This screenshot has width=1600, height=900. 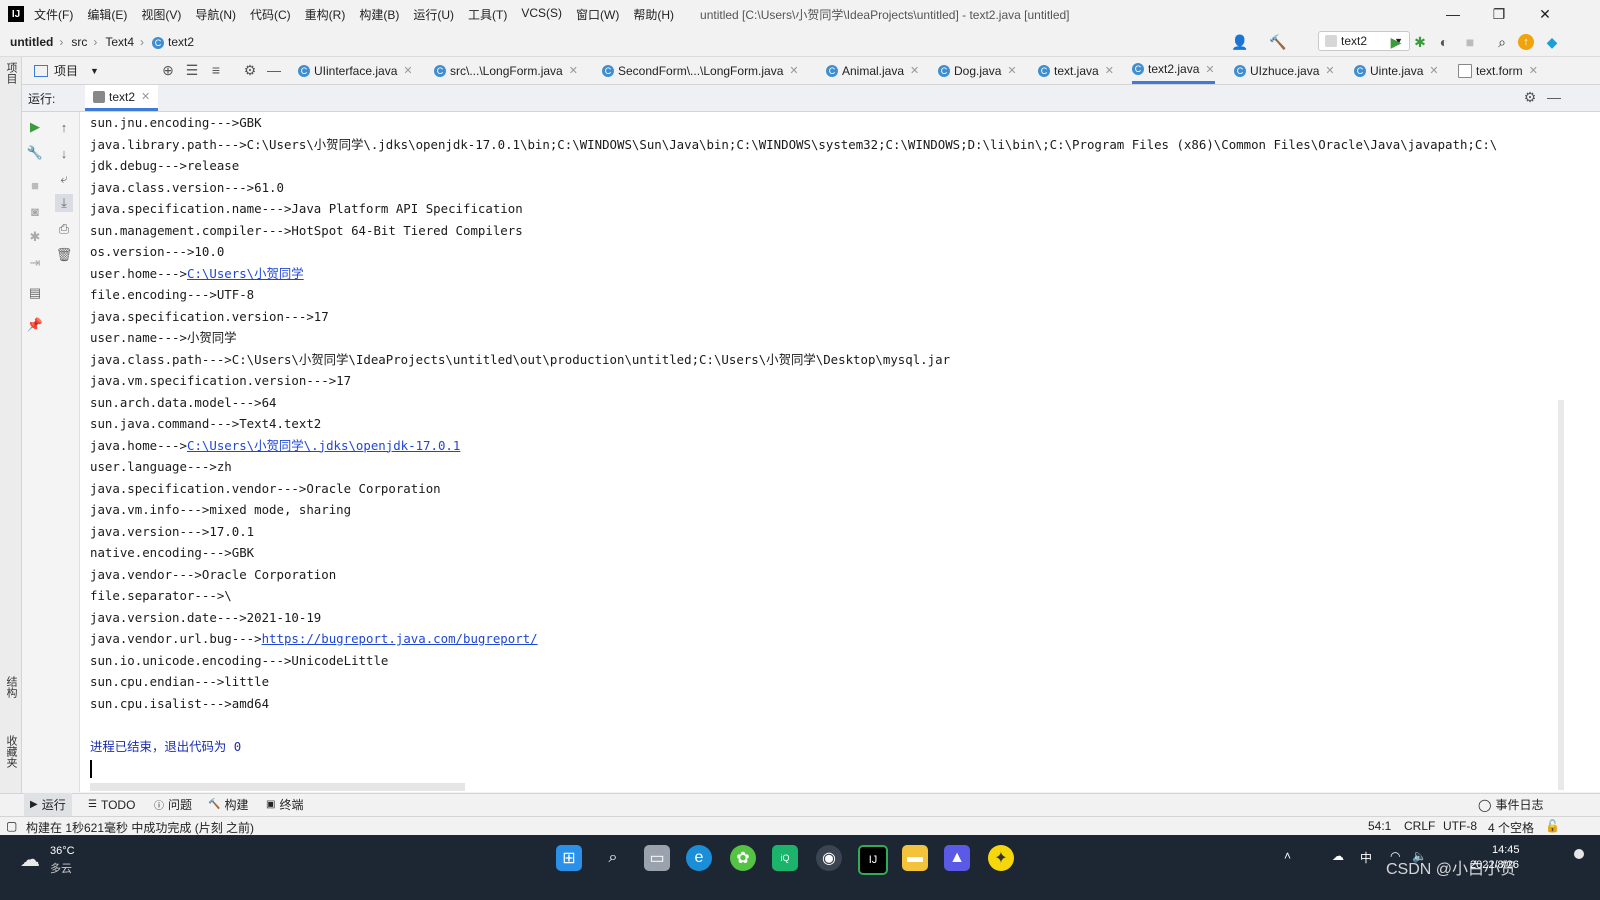 What do you see at coordinates (1396, 42) in the screenshot?
I see `run-icon: ▶` at bounding box center [1396, 42].